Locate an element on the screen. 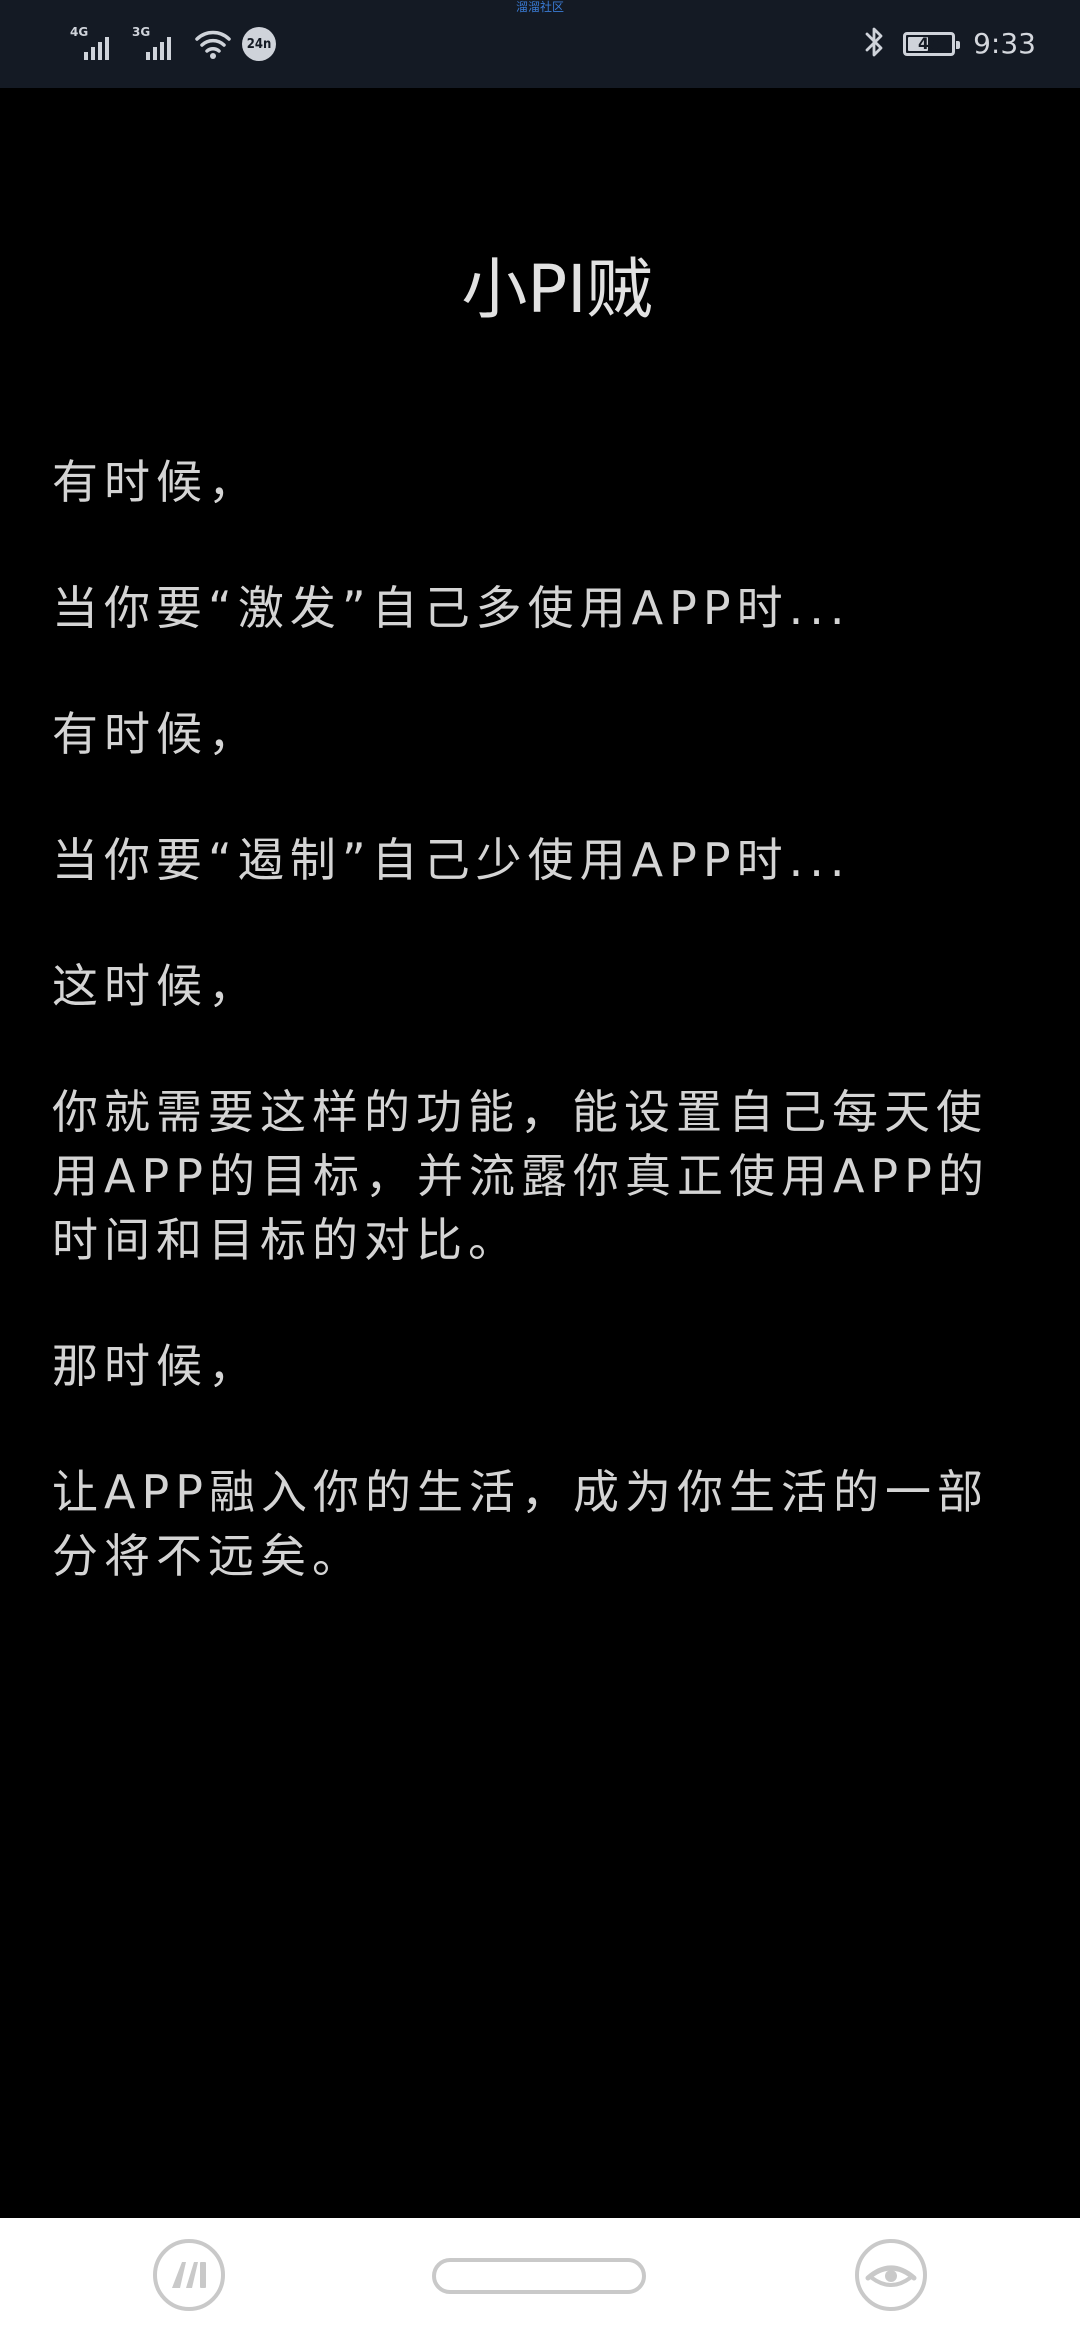  paragraph: 让APP融入你的生活，成为你生活的一部分将不远矣。 is located at coordinates (520, 1524).